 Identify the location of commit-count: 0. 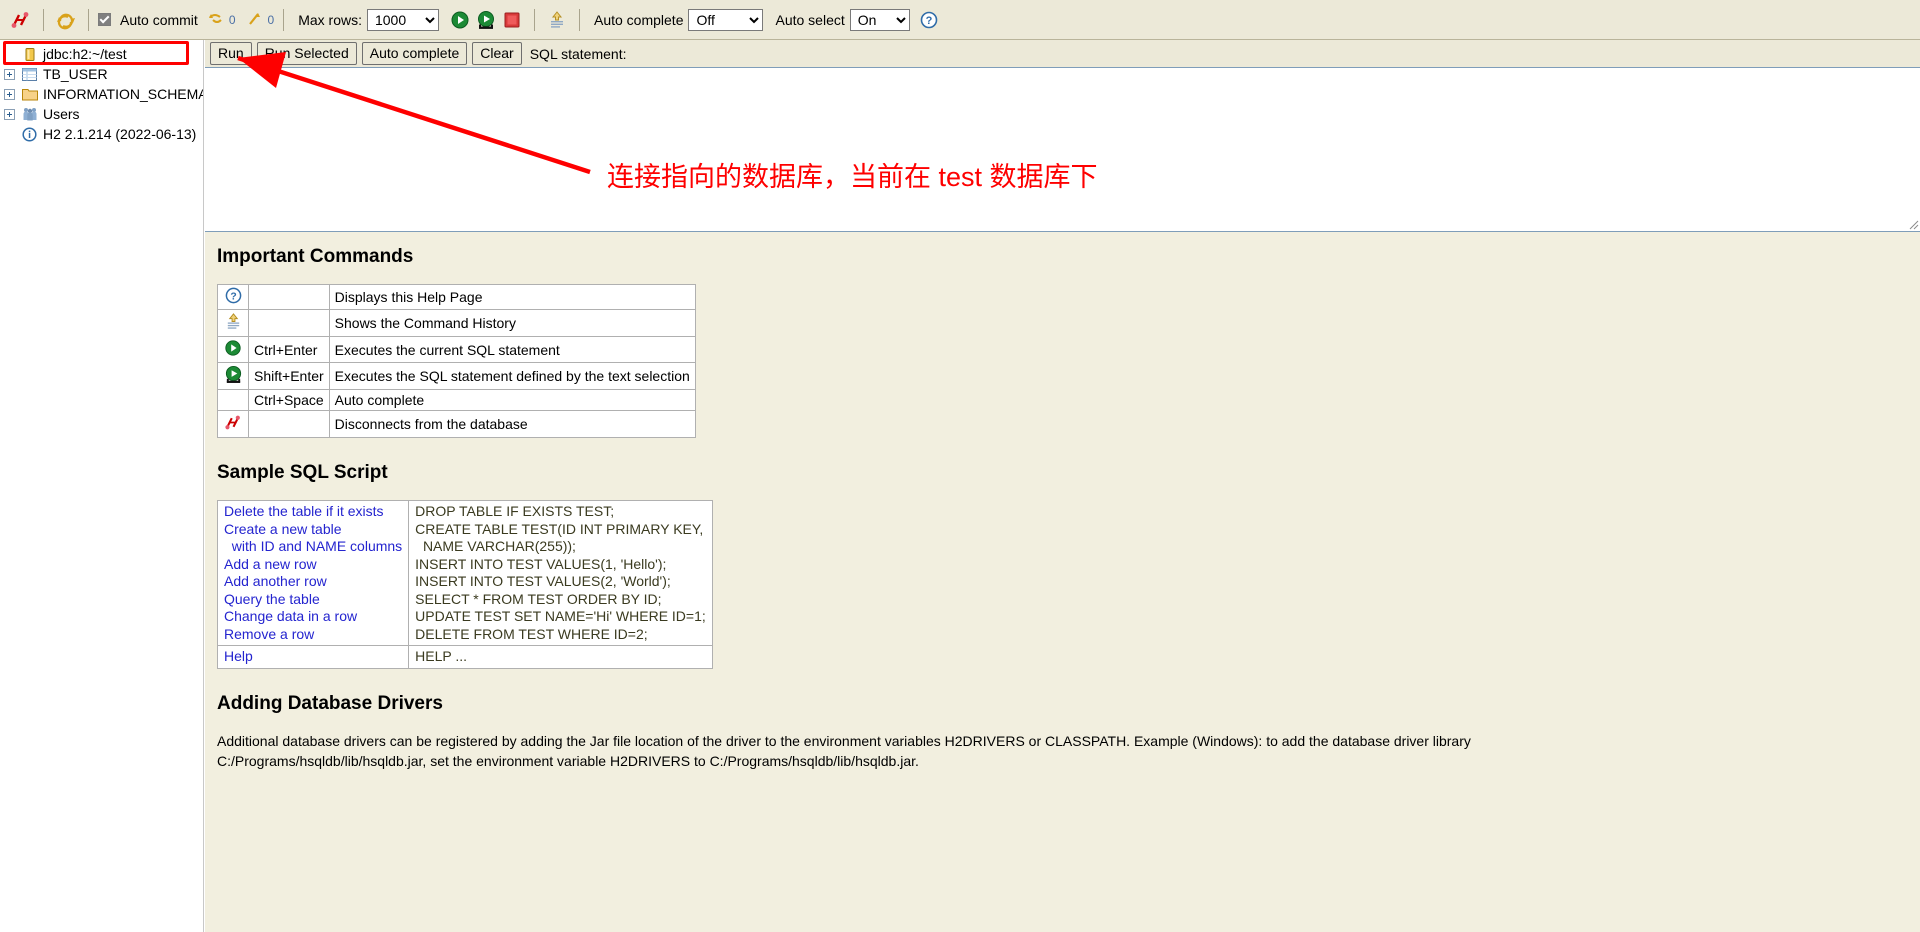
(232, 19).